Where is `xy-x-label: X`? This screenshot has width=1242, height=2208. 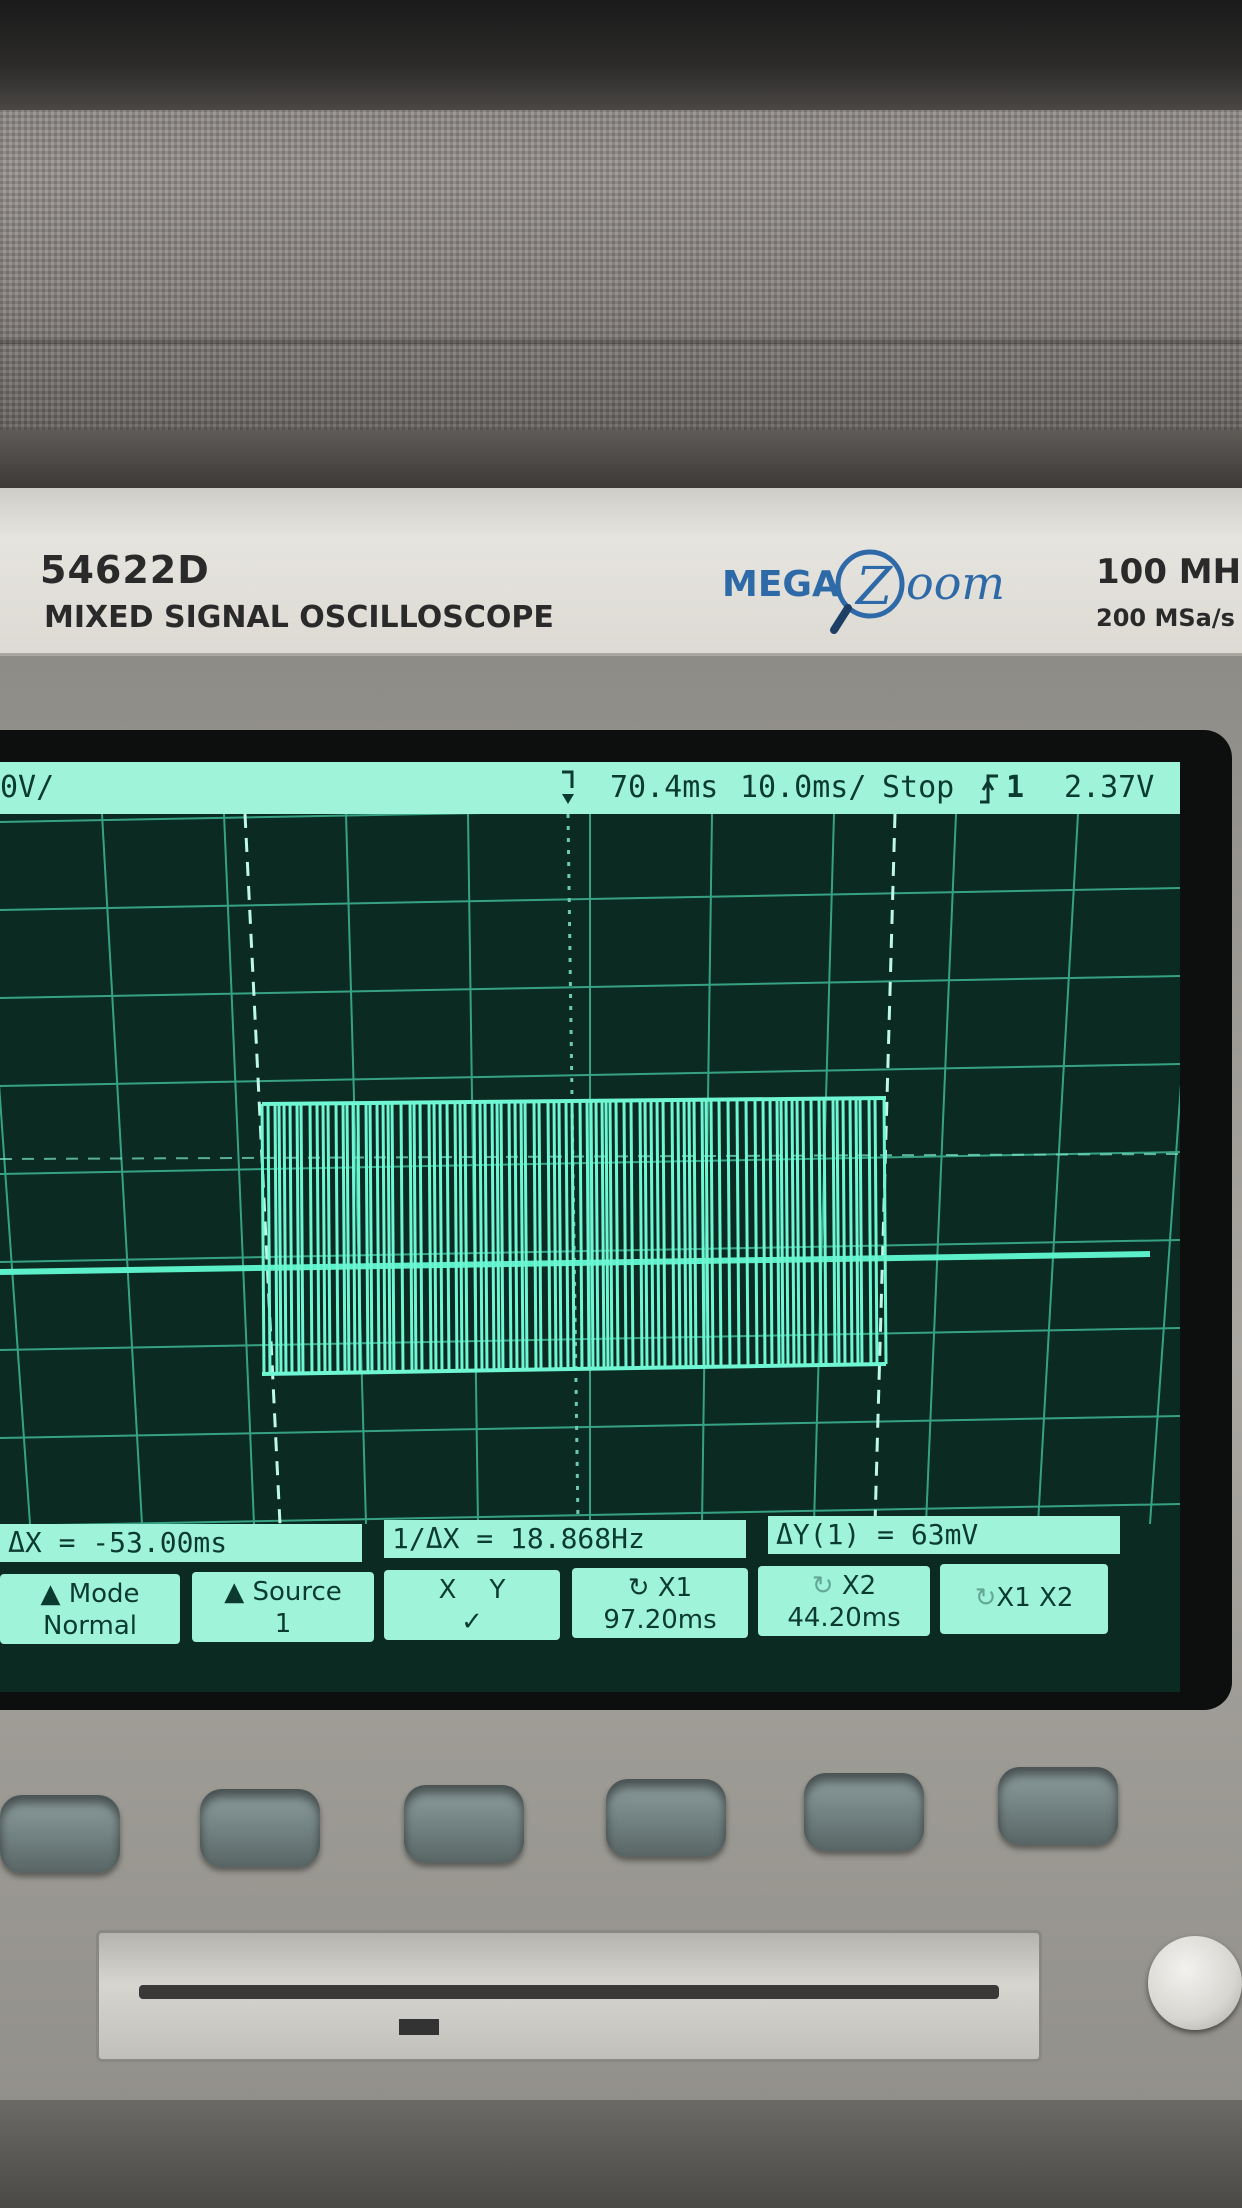 xy-x-label: X is located at coordinates (447, 1590).